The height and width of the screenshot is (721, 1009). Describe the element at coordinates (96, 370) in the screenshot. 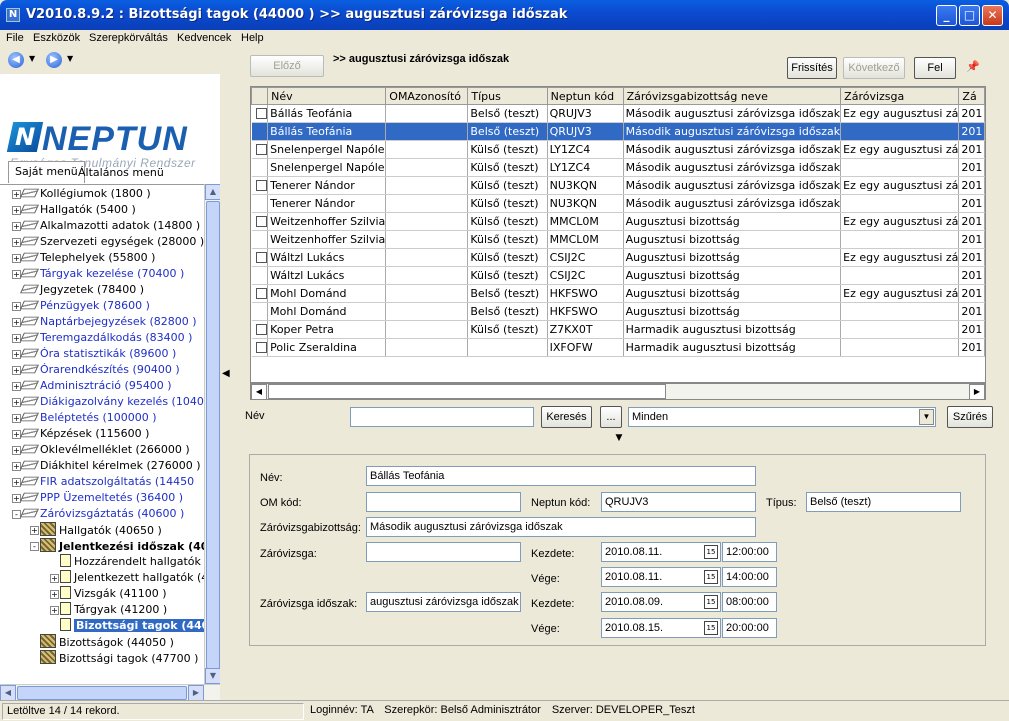

I see `tree-item: + Órarendkészítés (90400 )` at that location.